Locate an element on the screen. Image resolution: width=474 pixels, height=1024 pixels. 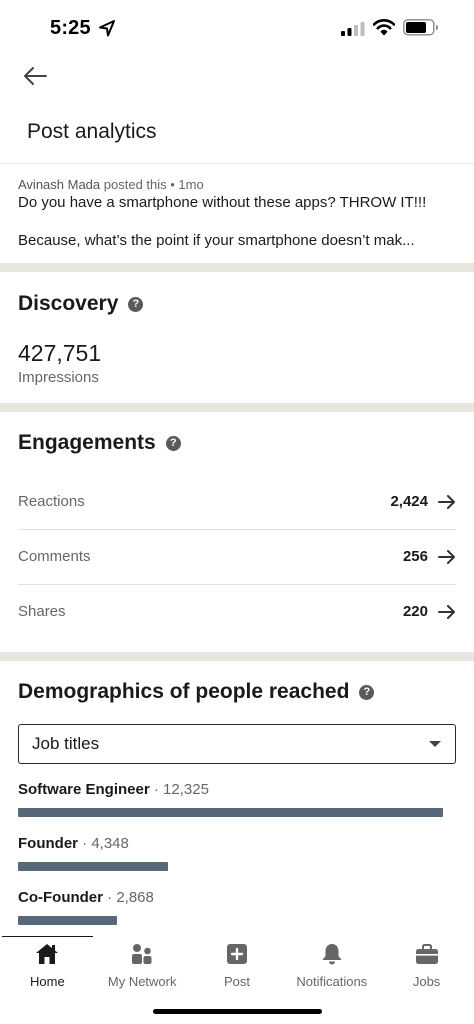
demographic-label: Founder · 4,348 is located at coordinates (237, 843).